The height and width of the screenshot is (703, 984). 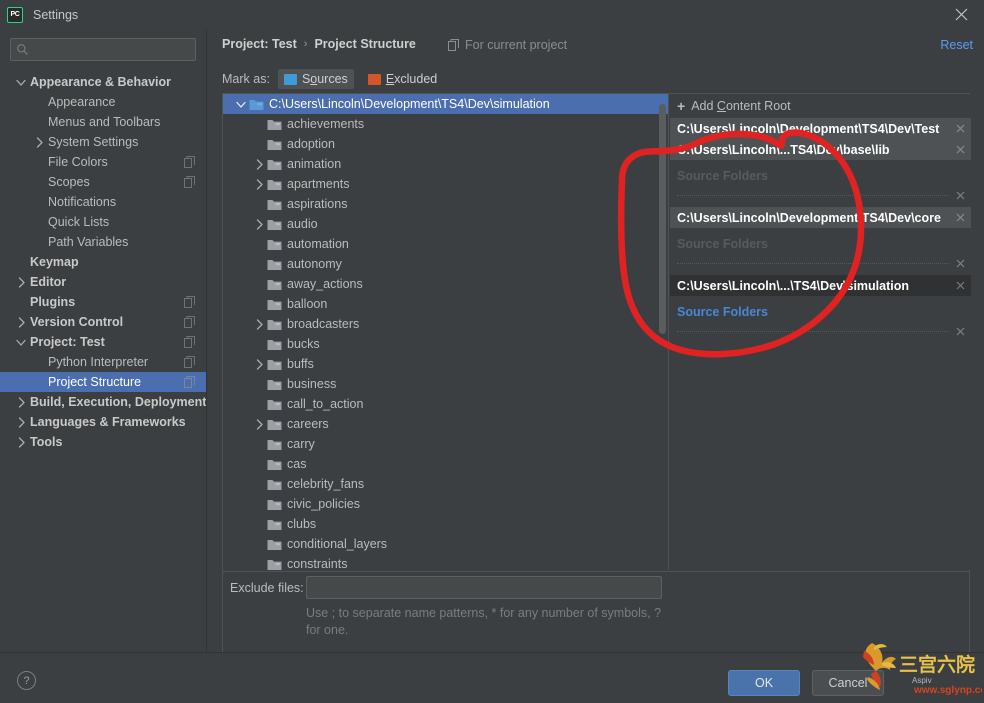 What do you see at coordinates (445, 244) in the screenshot?
I see `folder-tree-row: automation` at bounding box center [445, 244].